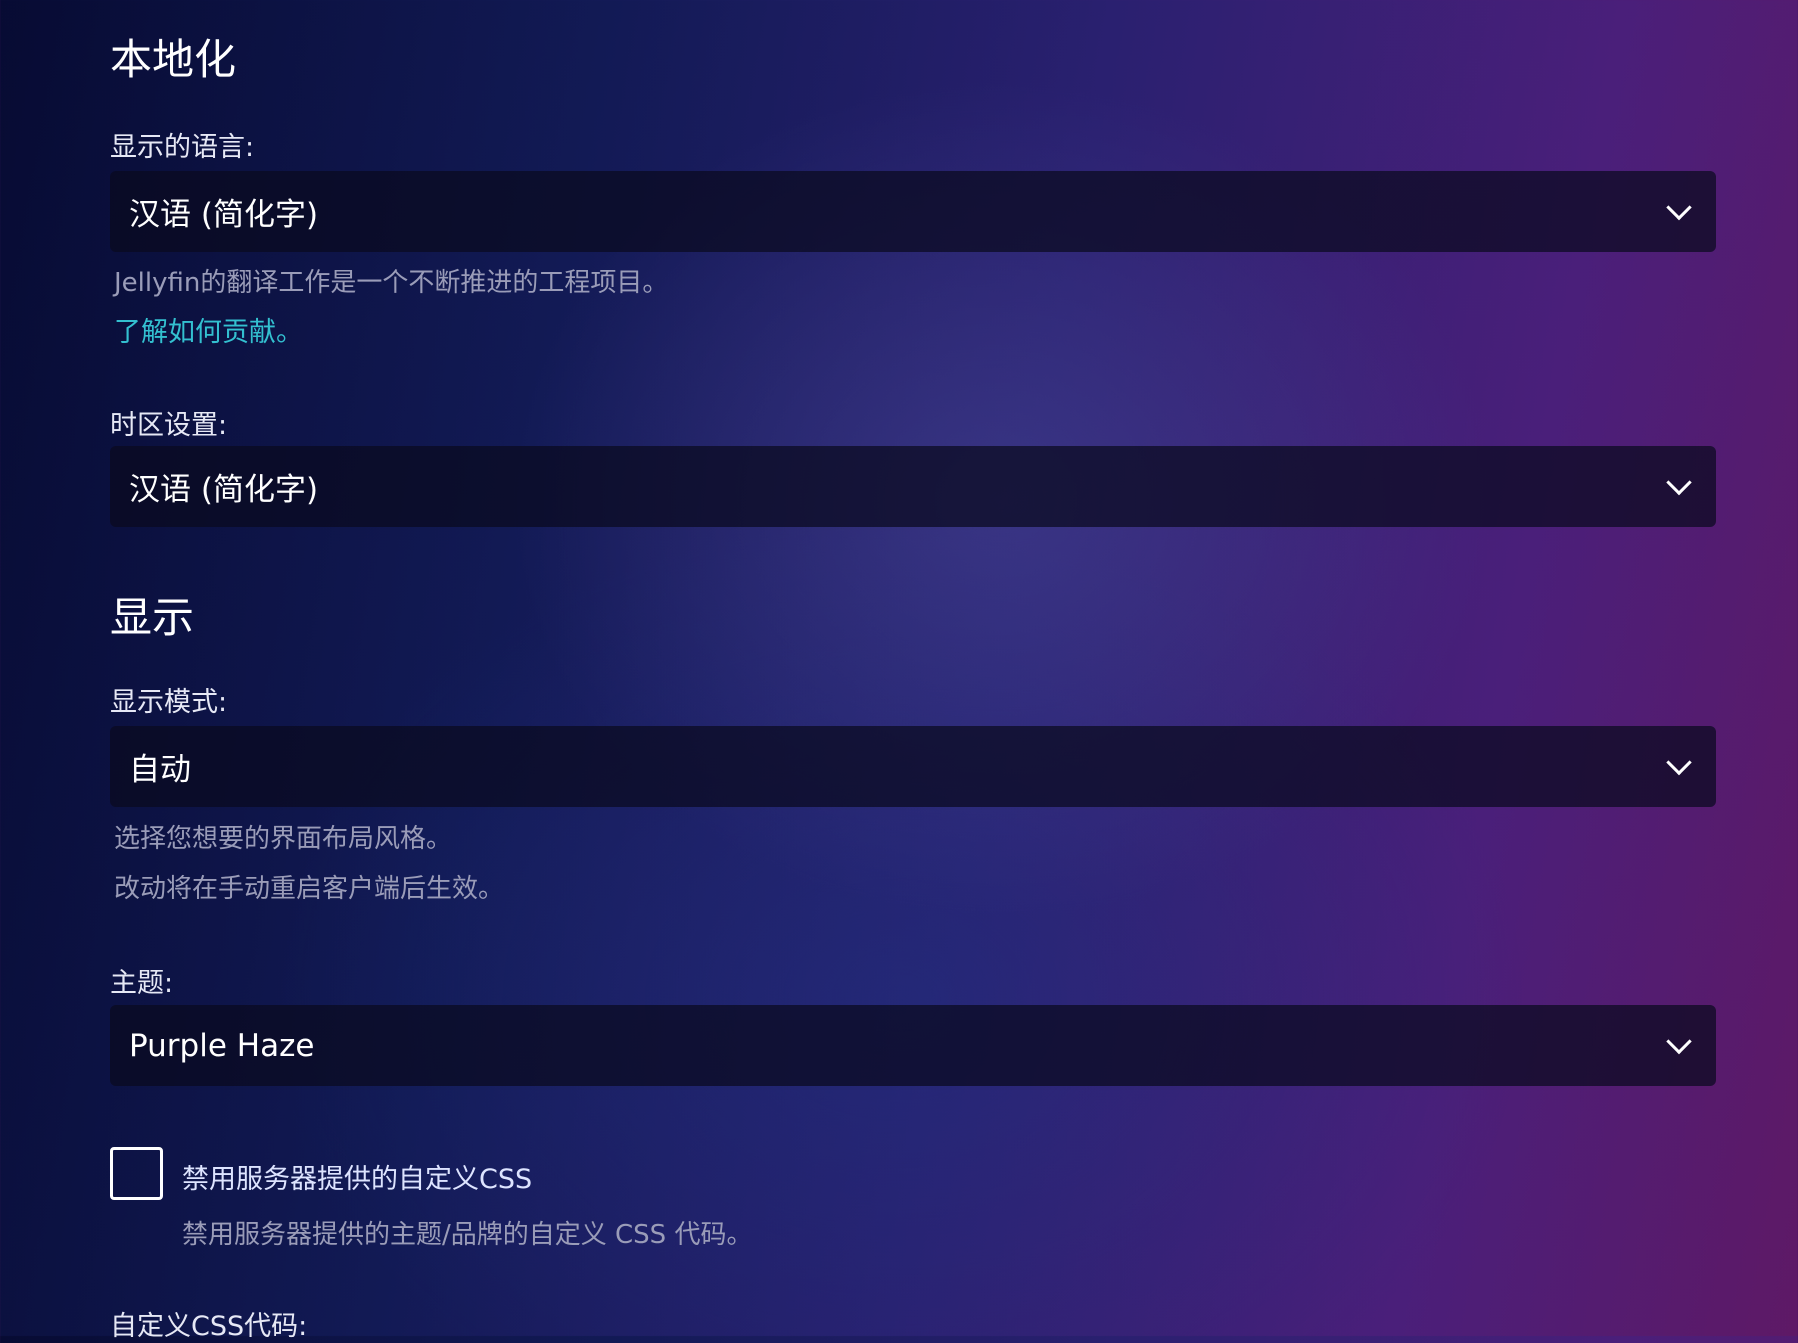  I want to click on disable-custom-css-label: 禁用服务器提供的自定义CSS, so click(357, 1176).